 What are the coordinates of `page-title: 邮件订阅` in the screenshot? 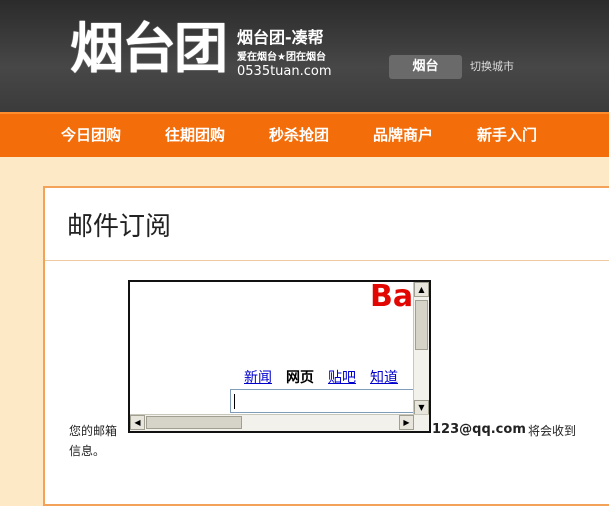 It's located at (119, 227).